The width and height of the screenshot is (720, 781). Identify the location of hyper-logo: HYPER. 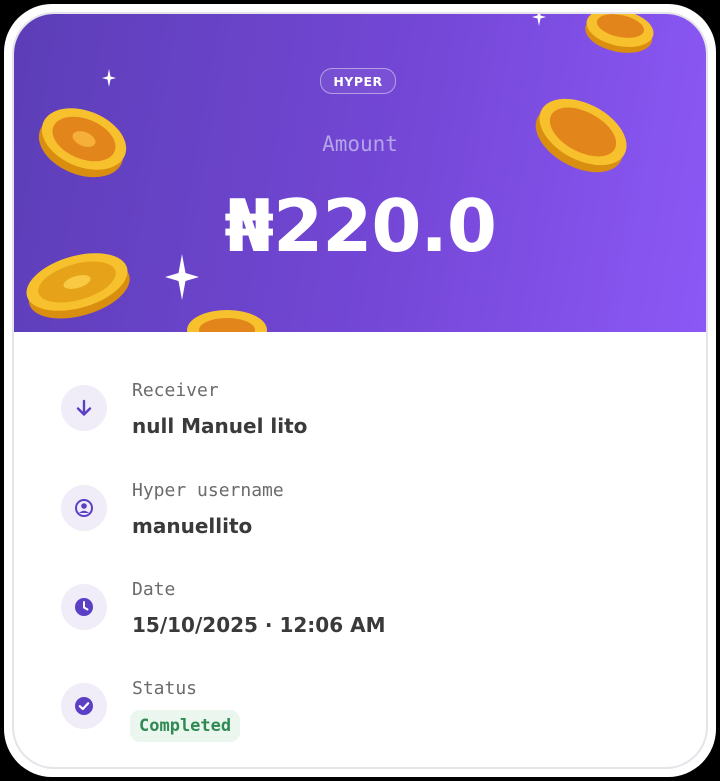
(358, 81).